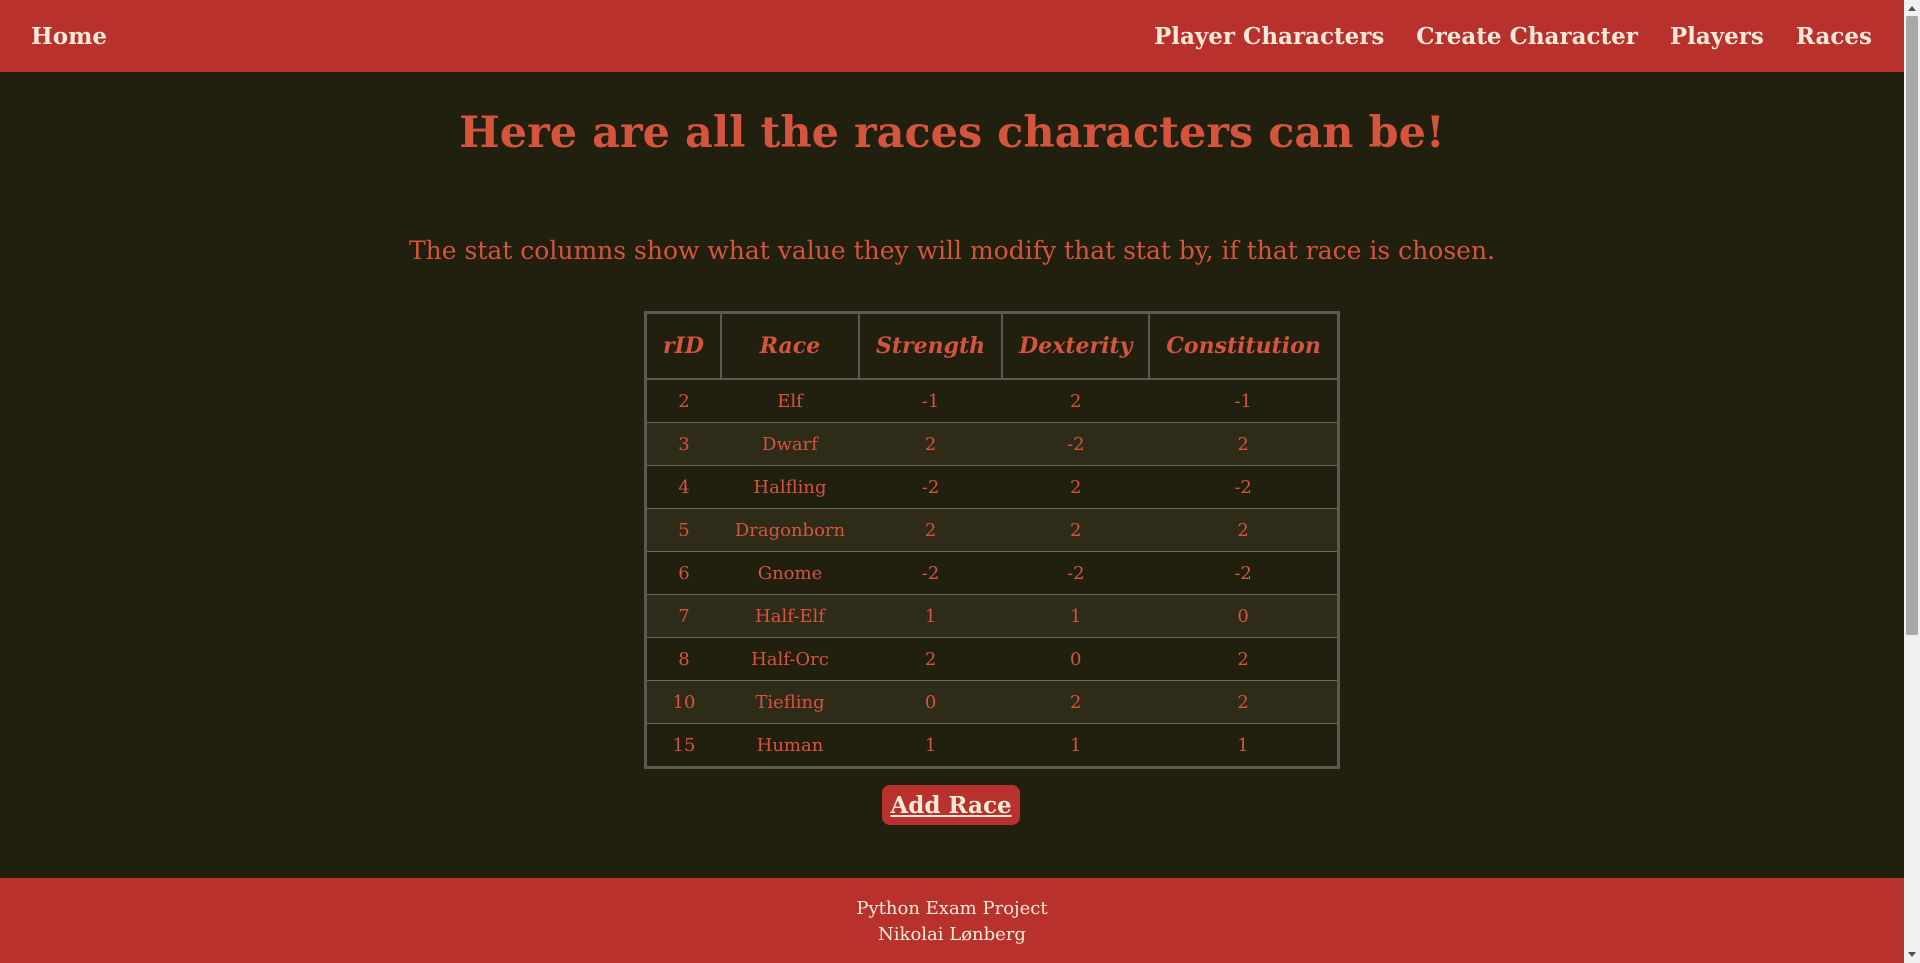  What do you see at coordinates (952, 908) in the screenshot?
I see `footer-project-name: Python Exam Project` at bounding box center [952, 908].